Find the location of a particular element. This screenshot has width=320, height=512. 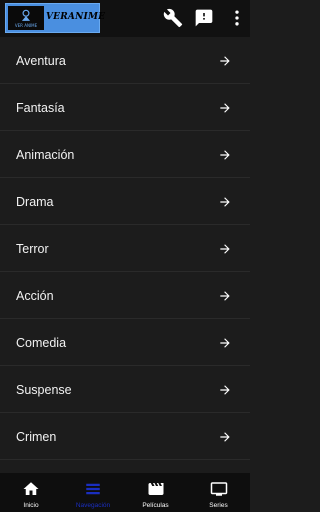

tab-label: Series is located at coordinates (218, 505).